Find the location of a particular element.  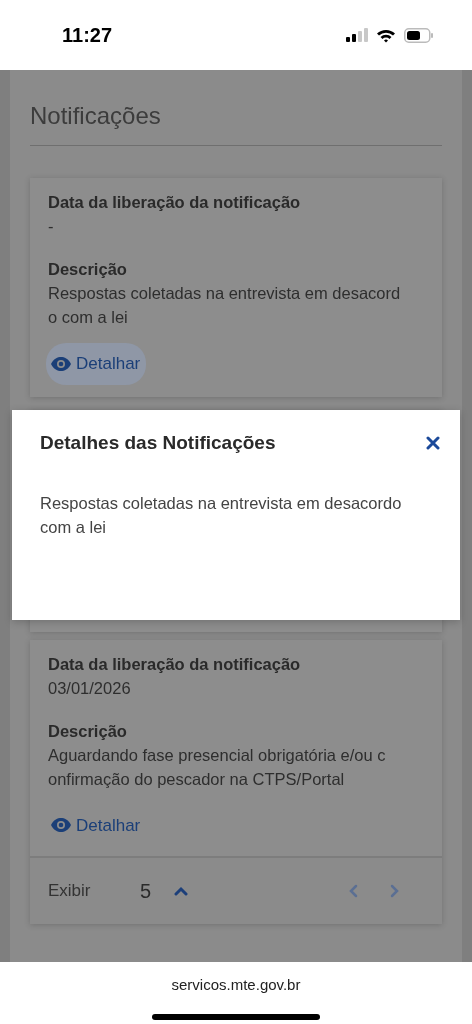

field-value: 03/01/2026 is located at coordinates (90, 688).